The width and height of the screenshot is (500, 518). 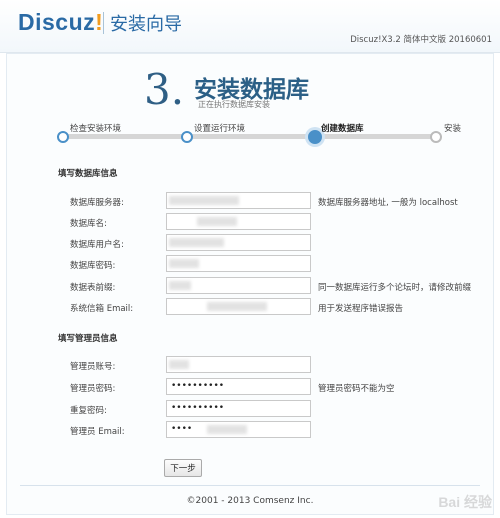 What do you see at coordinates (93, 367) in the screenshot?
I see `admin-account-label: 管理员账号:` at bounding box center [93, 367].